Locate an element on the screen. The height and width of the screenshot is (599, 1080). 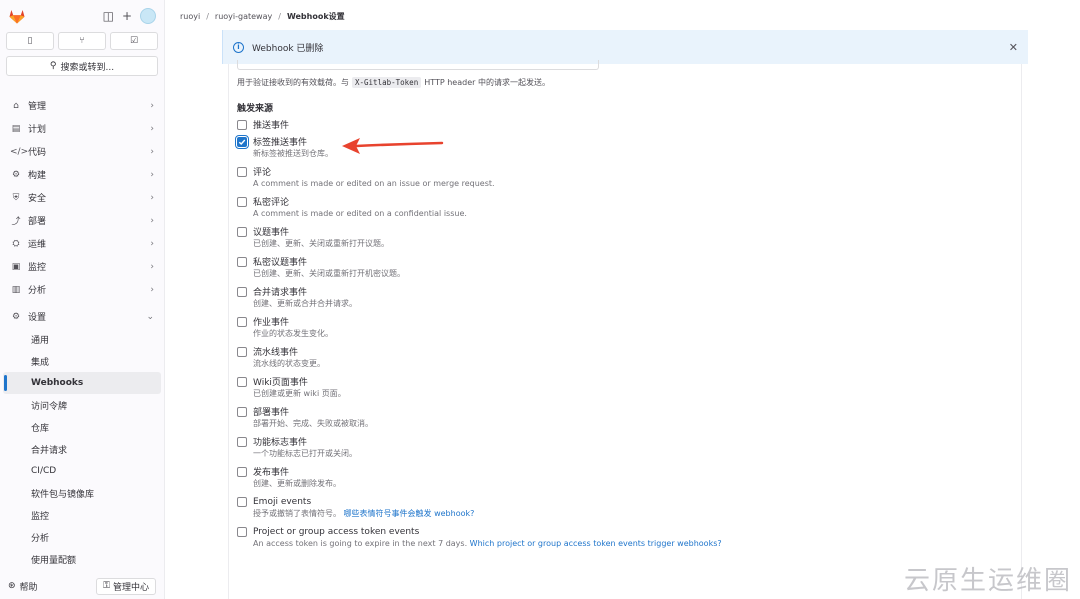
trigger-option: 私密议题事件 已创建、更新、关闭或重新打开机密议题。 is located at coordinates (629, 267).